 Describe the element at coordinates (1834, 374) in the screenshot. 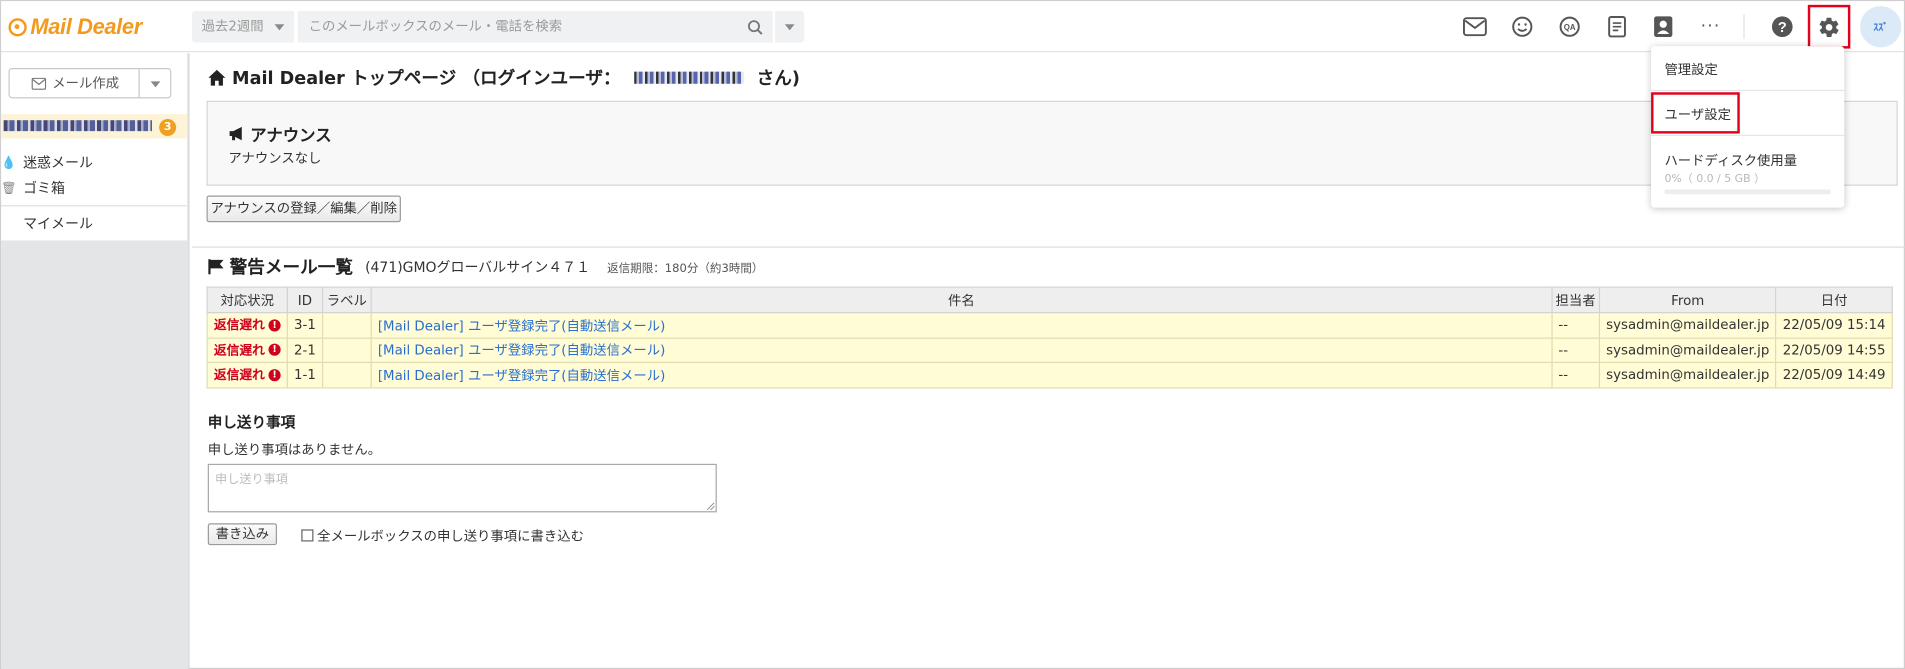

I see `date-cell: 22/05/09 14:49` at that location.